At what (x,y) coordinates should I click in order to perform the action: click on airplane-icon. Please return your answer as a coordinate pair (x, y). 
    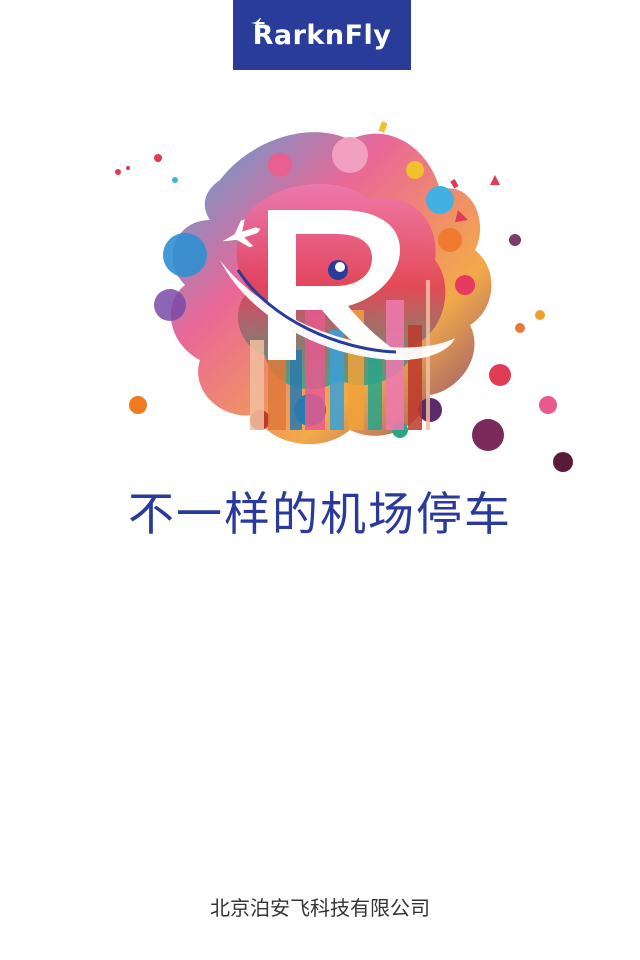
    Looking at the image, I should click on (258, 23).